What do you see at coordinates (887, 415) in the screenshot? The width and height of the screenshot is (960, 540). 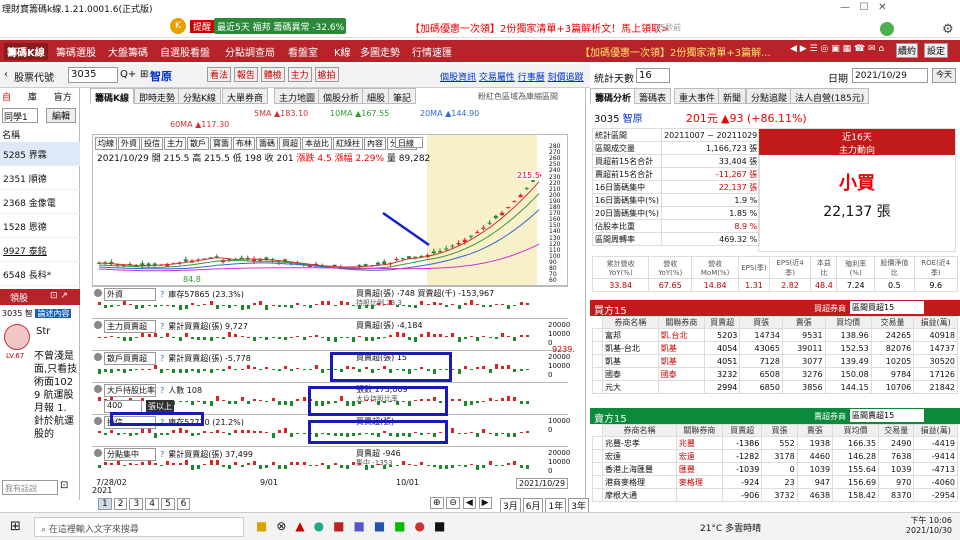 I see `sell-select: 區間賣超15` at bounding box center [887, 415].